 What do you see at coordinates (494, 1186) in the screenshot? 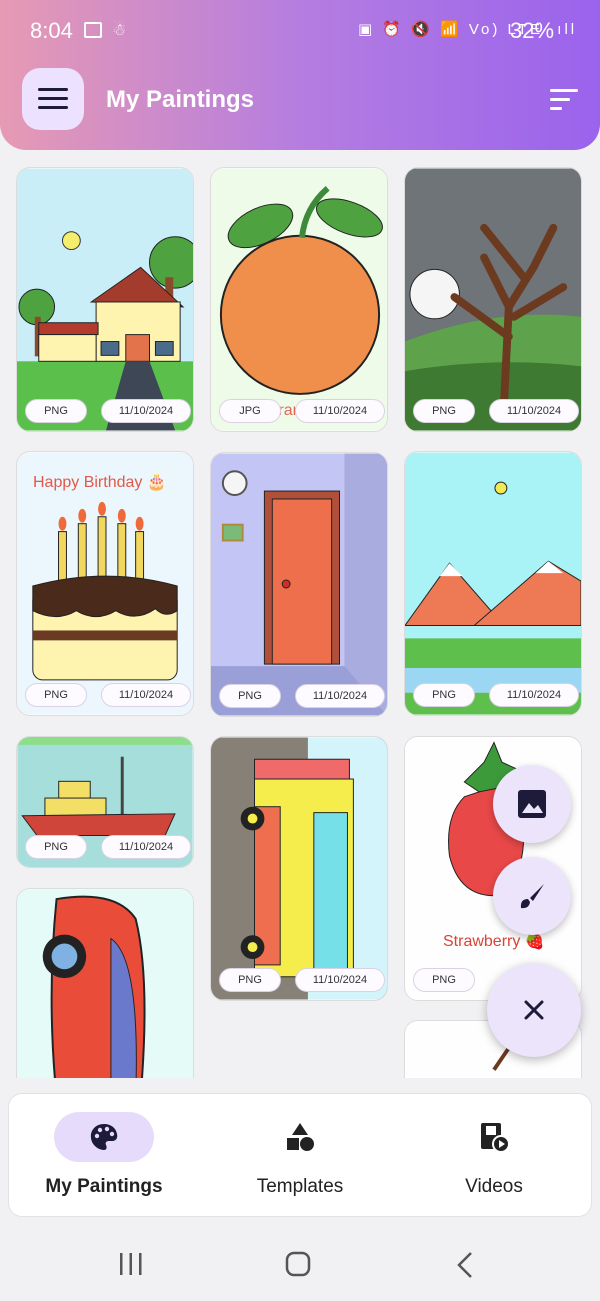
I see `nav-label: Videos` at bounding box center [494, 1186].